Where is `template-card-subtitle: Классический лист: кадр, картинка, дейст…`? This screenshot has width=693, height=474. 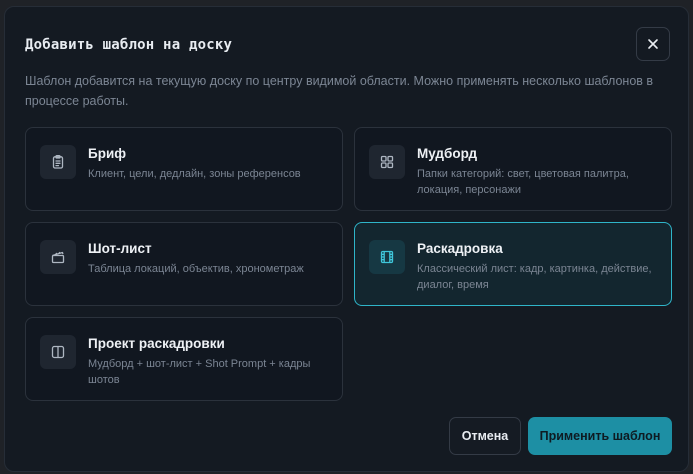 template-card-subtitle: Классический лист: кадр, картинка, дейст… is located at coordinates (534, 277).